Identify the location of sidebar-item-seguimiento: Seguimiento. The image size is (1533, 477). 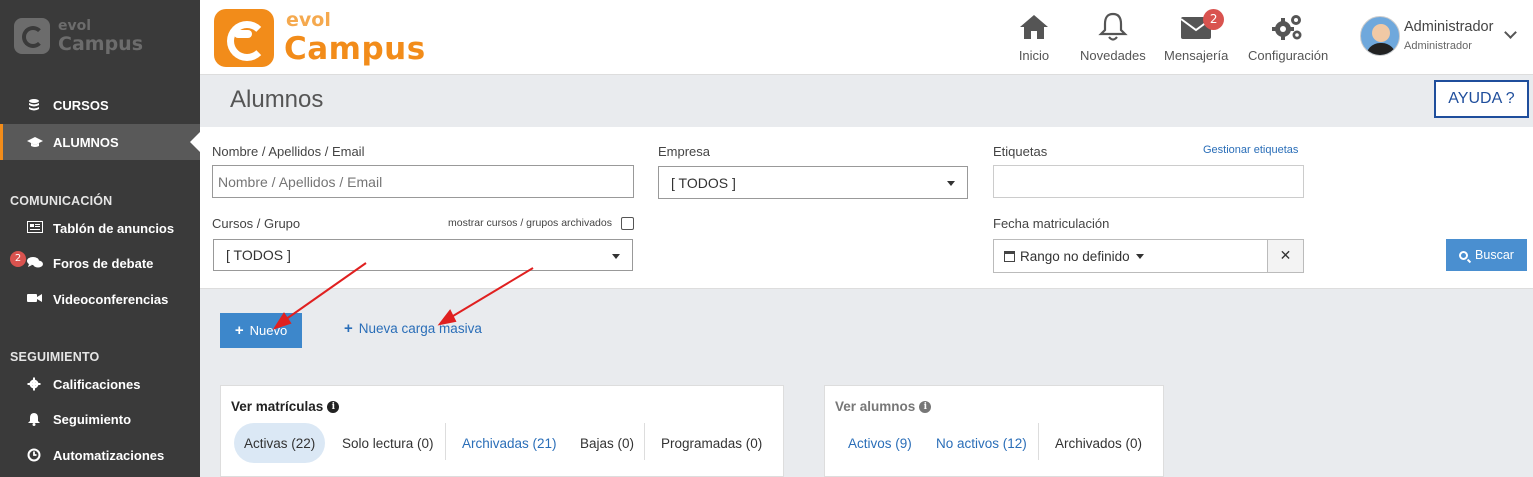
(100, 419).